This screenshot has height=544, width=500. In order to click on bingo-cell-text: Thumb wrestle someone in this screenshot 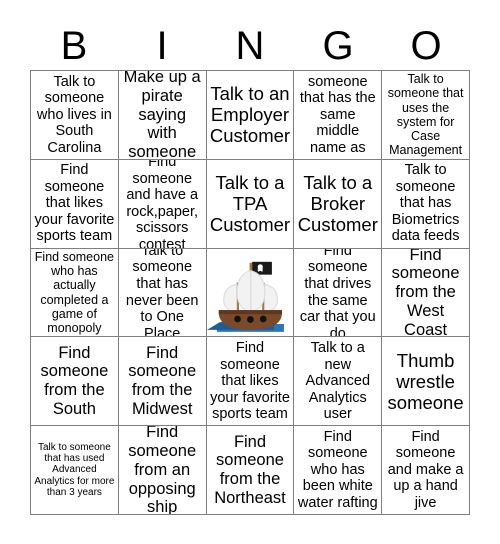, I will do `click(425, 381)`.